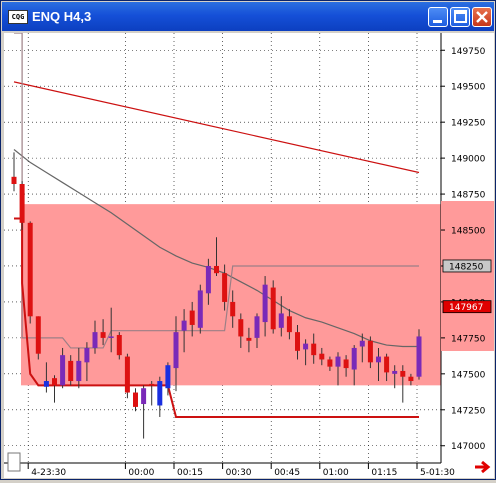  I want to click on maximize-icon, so click(460, 16).